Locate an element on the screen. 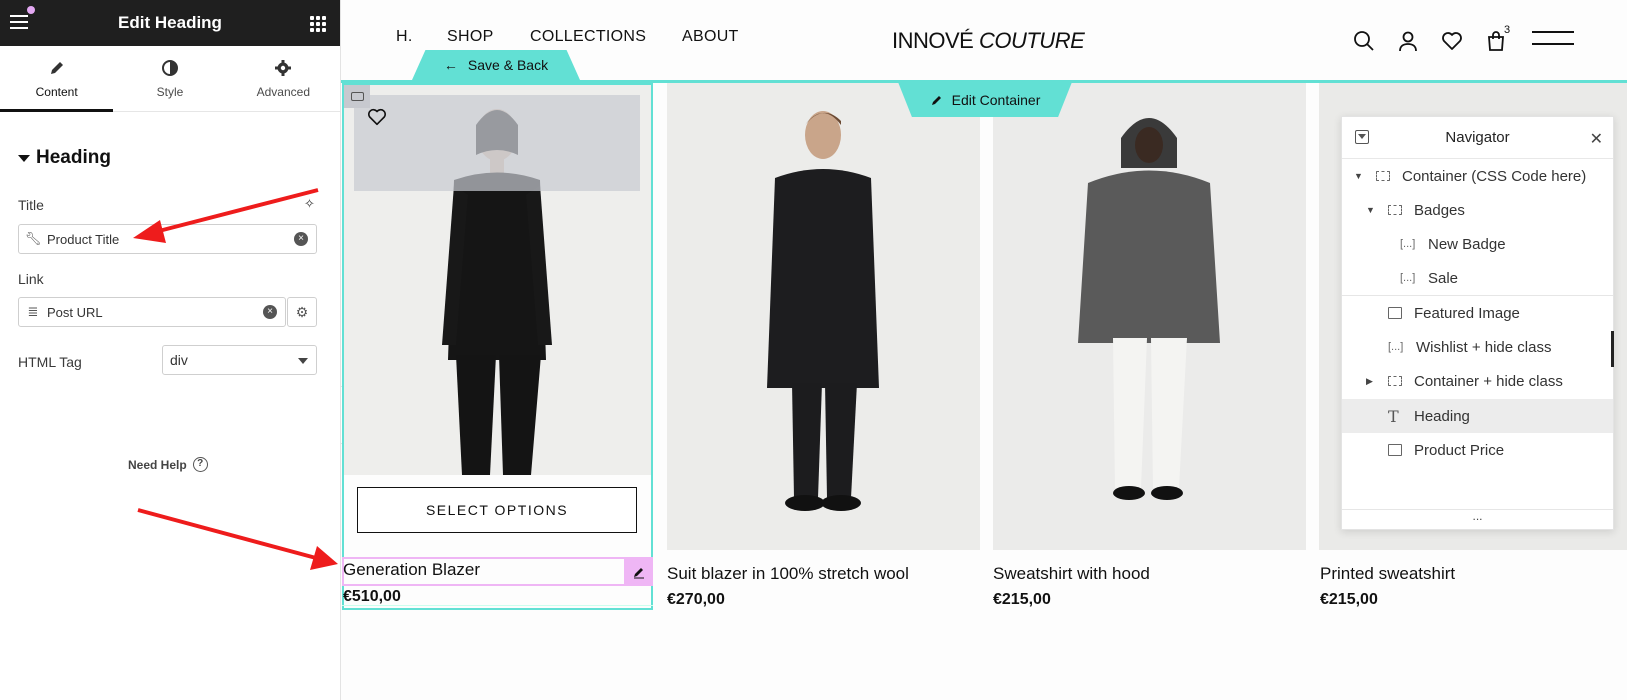 This screenshot has height=700, width=1627. navigator-item-label: Sale is located at coordinates (1443, 278).